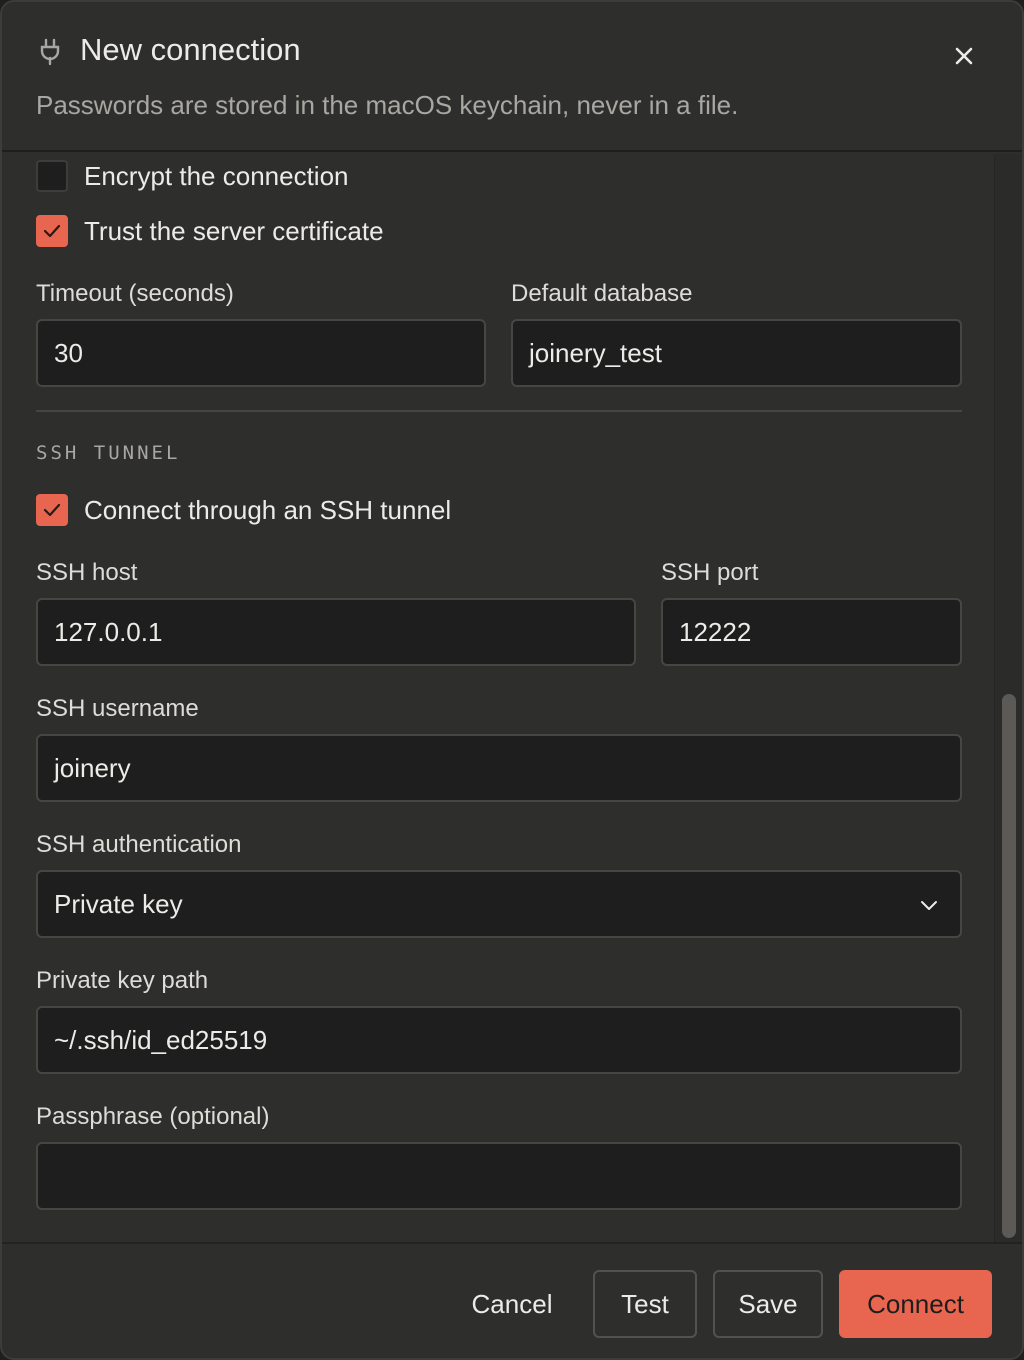 The height and width of the screenshot is (1360, 1024). I want to click on ssh-section-title: SSH TUNNEL, so click(108, 453).